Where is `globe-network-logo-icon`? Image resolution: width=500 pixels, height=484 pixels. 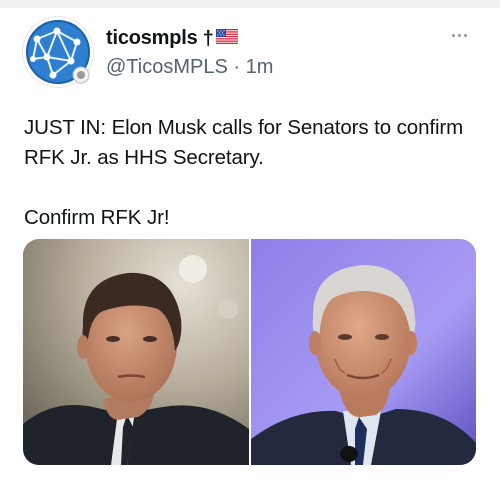 globe-network-logo-icon is located at coordinates (58, 52).